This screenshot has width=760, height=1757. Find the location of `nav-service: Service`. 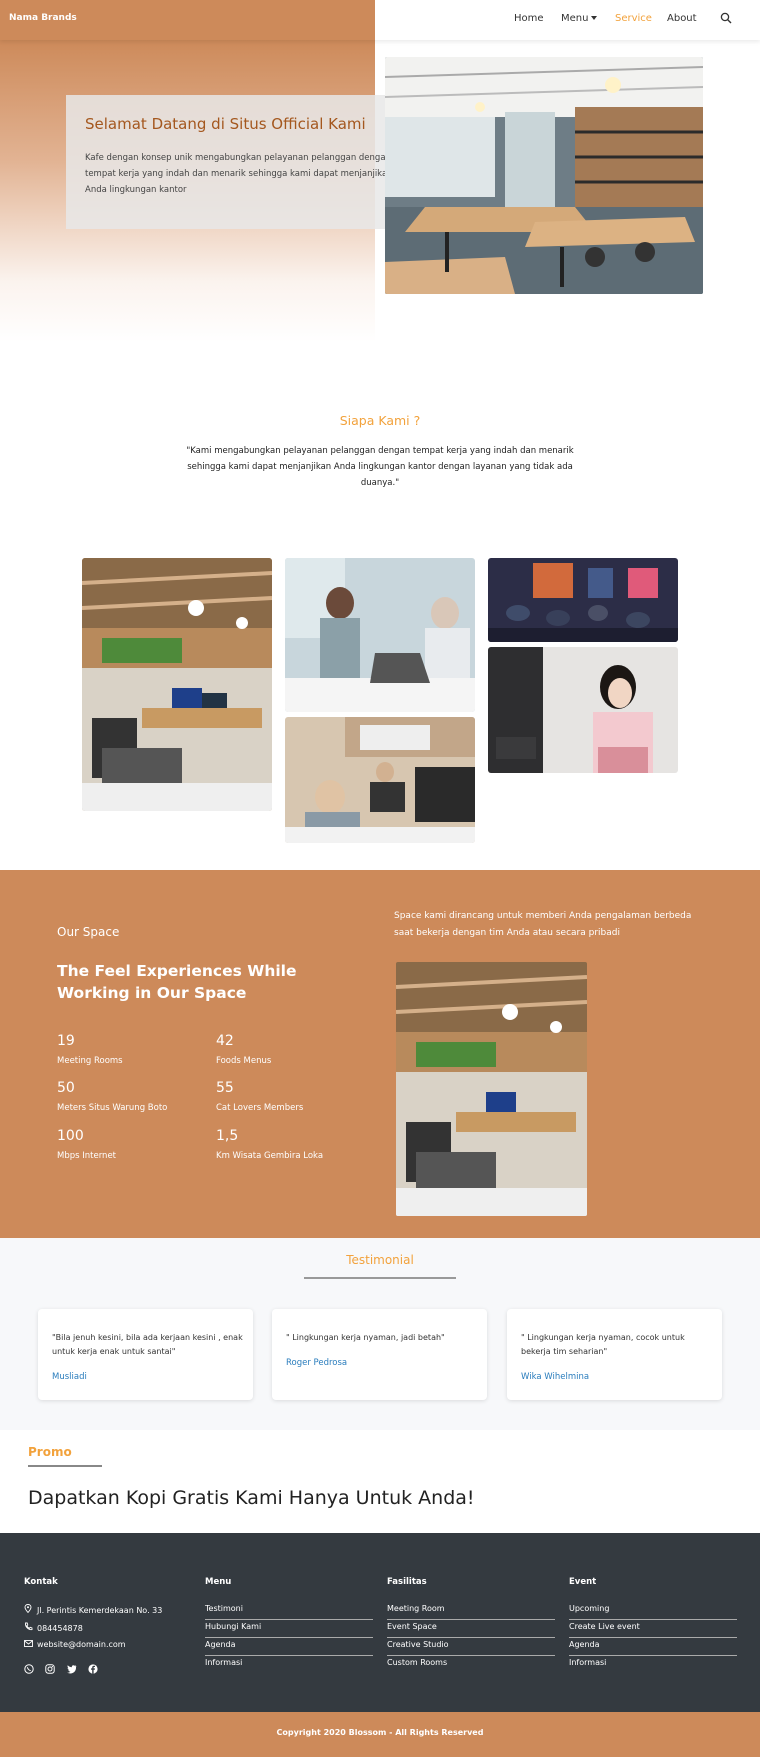

nav-service: Service is located at coordinates (633, 18).